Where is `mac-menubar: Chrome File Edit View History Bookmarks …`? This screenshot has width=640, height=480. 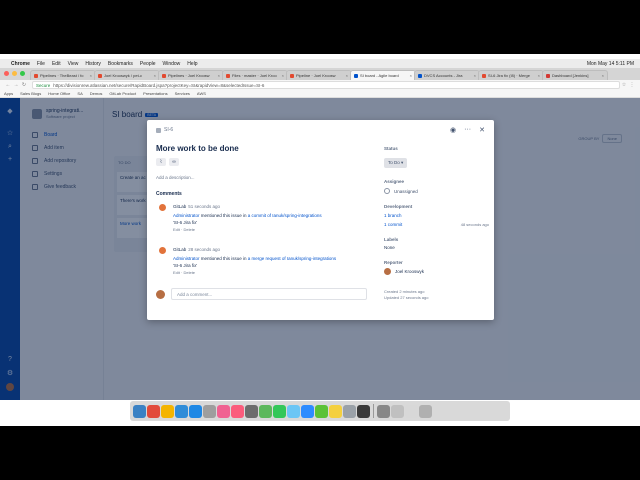
mac-menubar: Chrome File Edit View History Bookmarks … is located at coordinates (320, 63).